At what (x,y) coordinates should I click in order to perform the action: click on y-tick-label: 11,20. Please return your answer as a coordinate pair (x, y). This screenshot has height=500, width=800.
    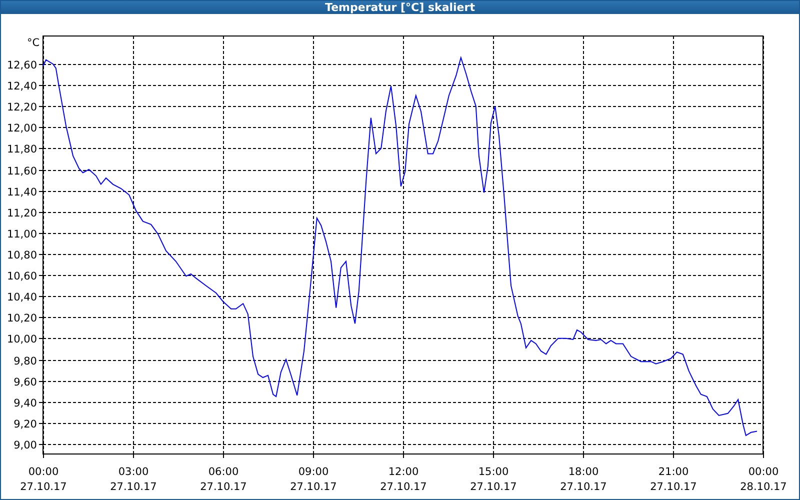
    Looking at the image, I should click on (21, 214).